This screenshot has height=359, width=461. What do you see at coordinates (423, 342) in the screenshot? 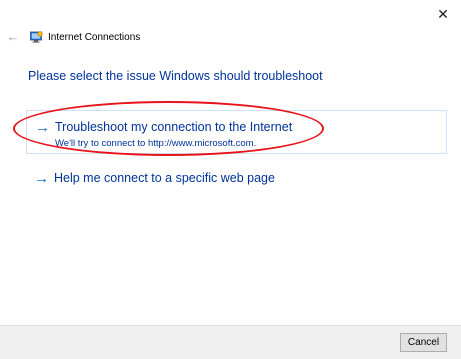
I see `cancel-button: Cancel` at bounding box center [423, 342].